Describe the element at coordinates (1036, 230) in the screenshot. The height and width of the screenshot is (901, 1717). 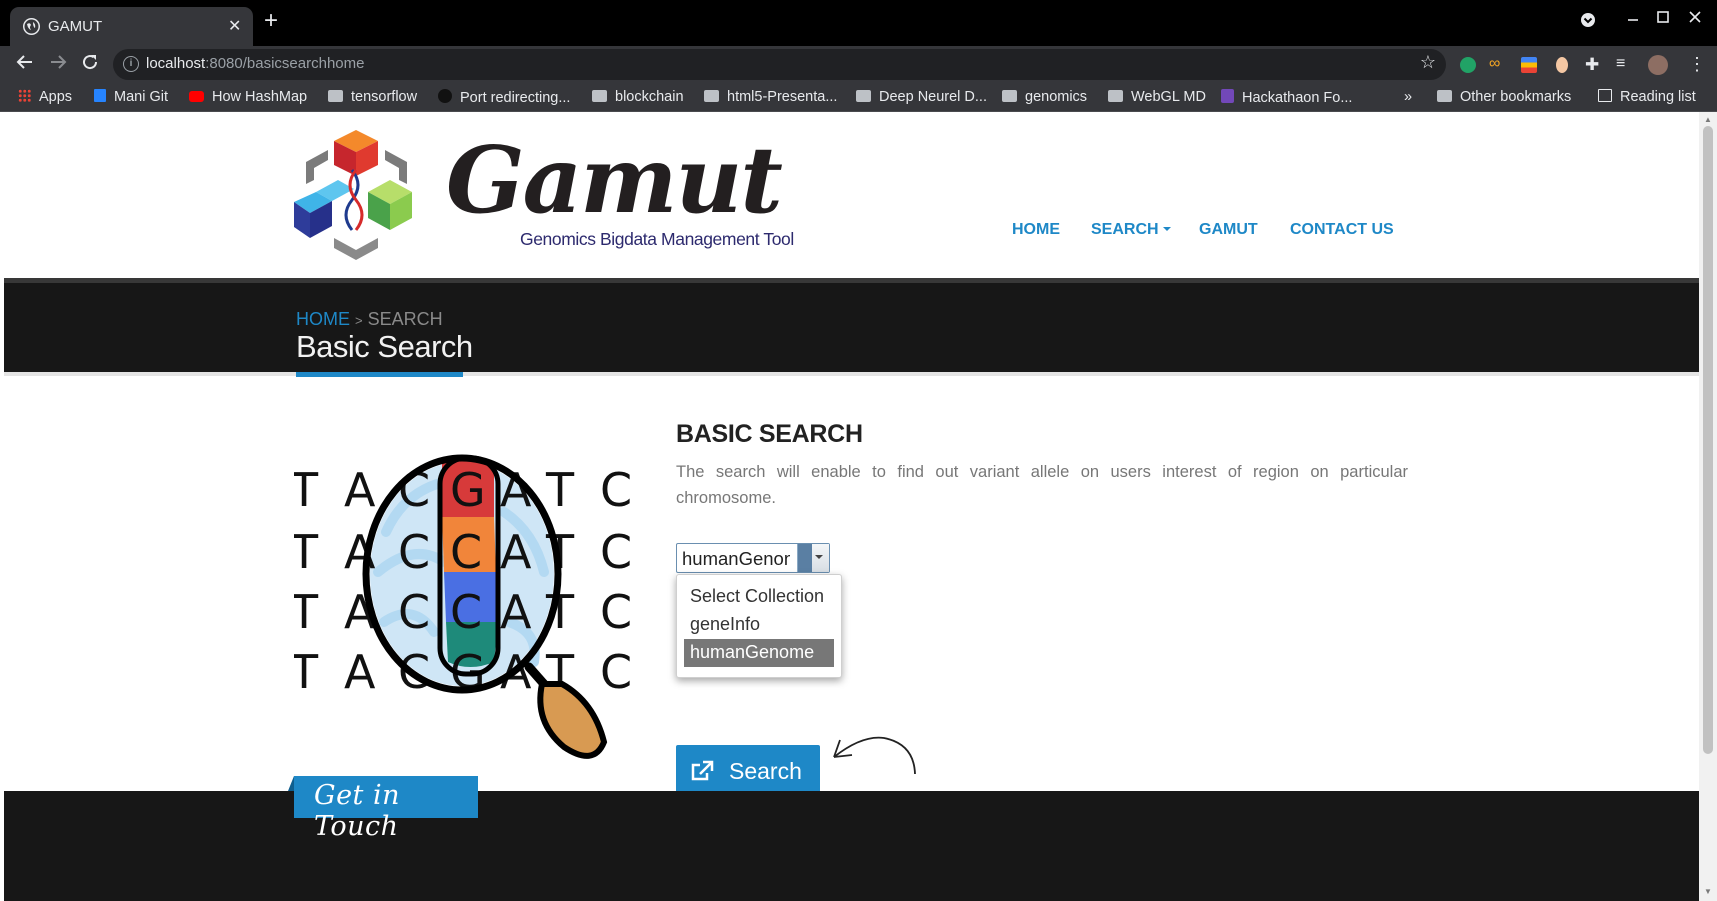
I see `nav-home: HOME` at that location.